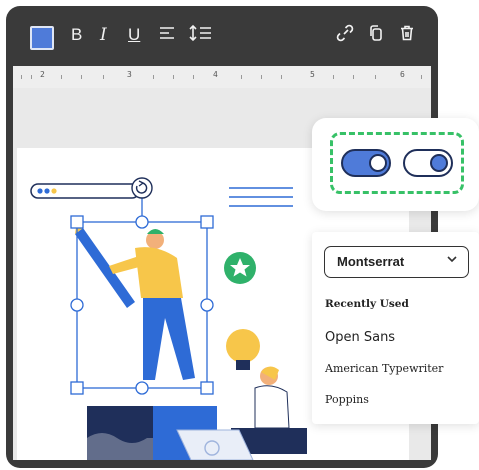  Describe the element at coordinates (395, 164) in the screenshot. I see `toggle-panel` at that location.